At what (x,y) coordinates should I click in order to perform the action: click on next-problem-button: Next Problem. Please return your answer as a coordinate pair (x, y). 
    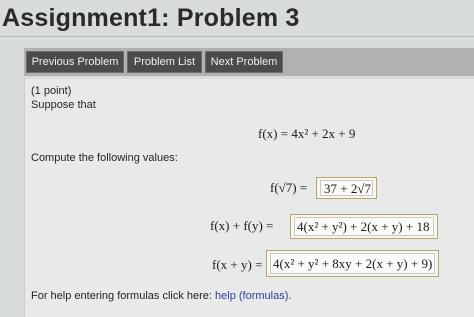
    Looking at the image, I should click on (244, 62).